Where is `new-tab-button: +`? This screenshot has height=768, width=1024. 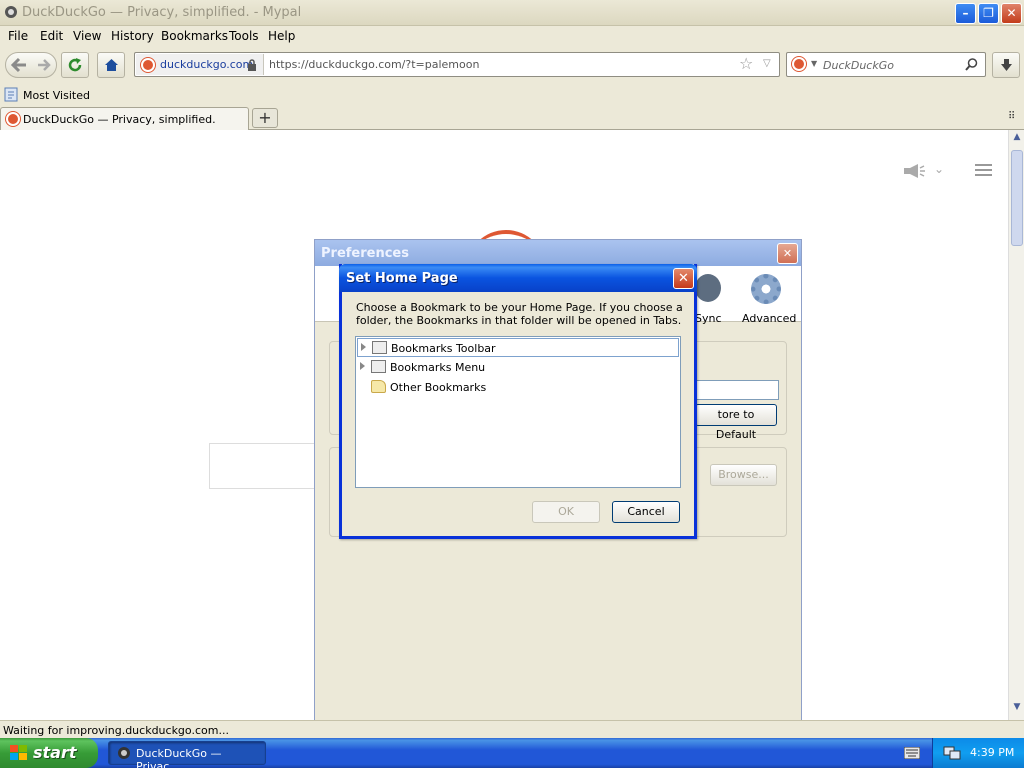 new-tab-button: + is located at coordinates (265, 118).